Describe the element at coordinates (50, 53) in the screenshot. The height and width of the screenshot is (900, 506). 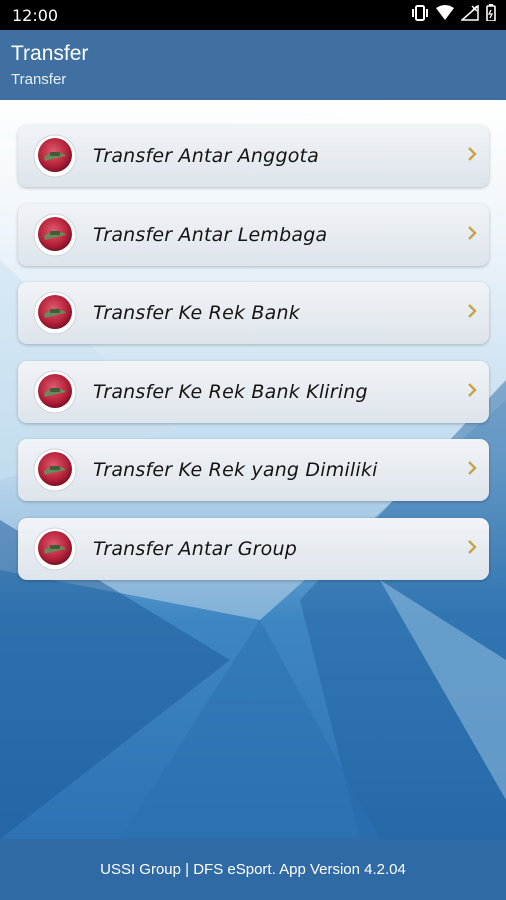
I see `page-title: Transfer` at that location.